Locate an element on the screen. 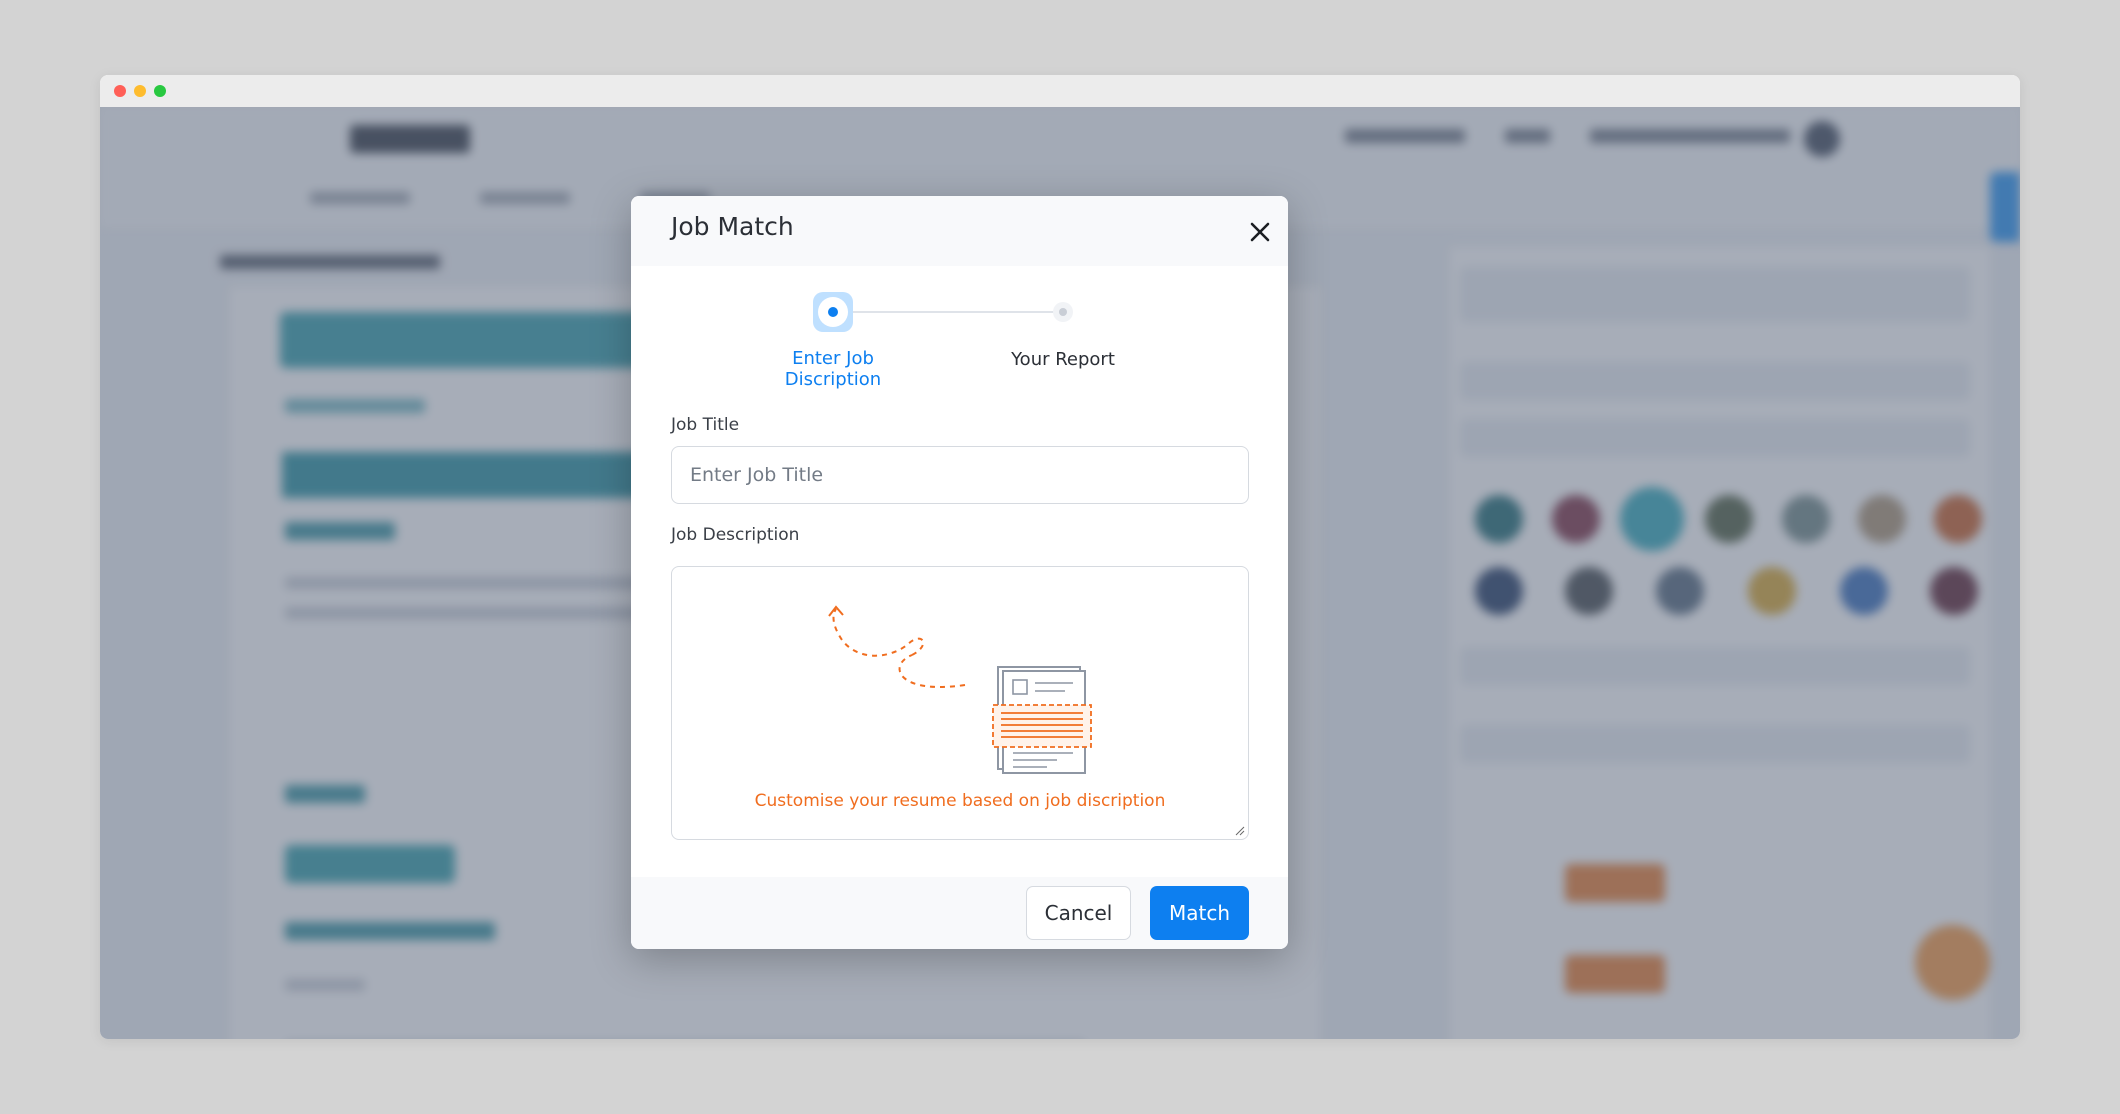 This screenshot has height=1114, width=2120. step-2-label: Your Report is located at coordinates (1063, 359).